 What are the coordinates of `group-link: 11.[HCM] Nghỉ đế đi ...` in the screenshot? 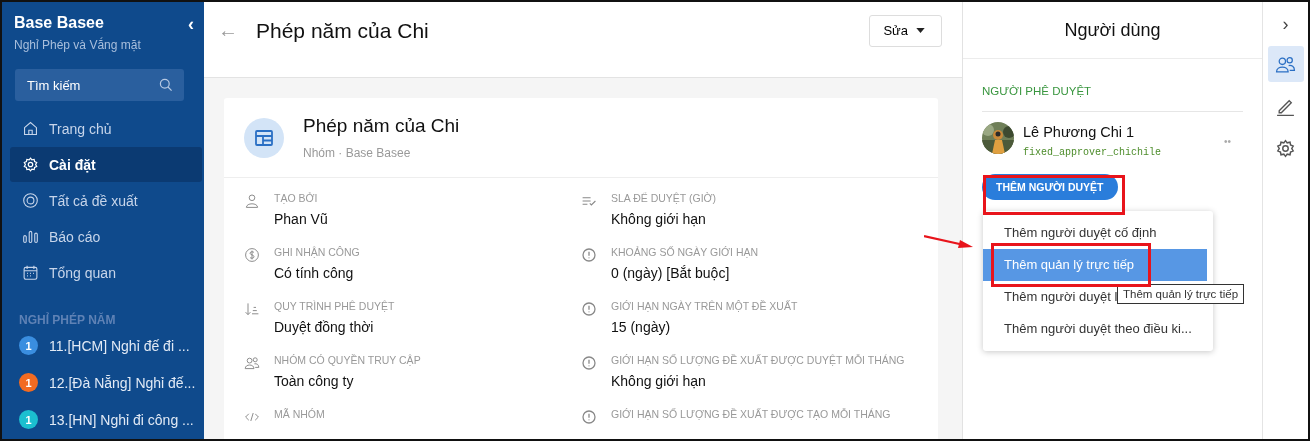 It's located at (119, 345).